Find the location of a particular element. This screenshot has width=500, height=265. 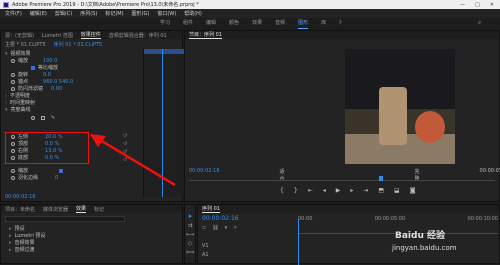

effects-tree-item: ▸ Lumetri 预设 is located at coordinates (27, 236).